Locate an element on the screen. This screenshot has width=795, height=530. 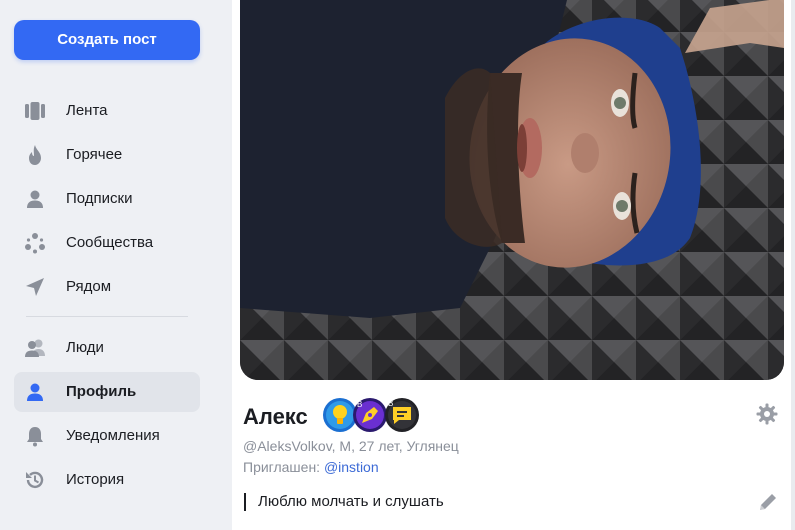
sidebar-item-history: История is located at coordinates (107, 480).